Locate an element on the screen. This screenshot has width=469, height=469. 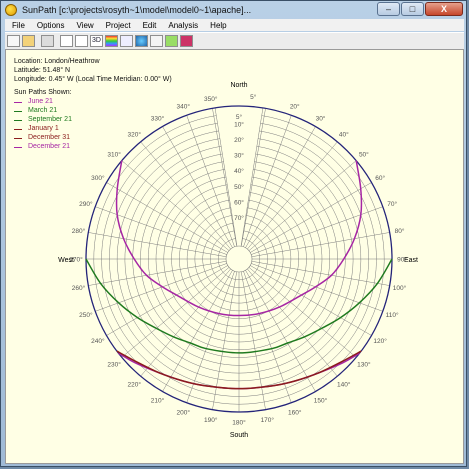
azimuth-tick-label: 320° is located at coordinates (134, 135).